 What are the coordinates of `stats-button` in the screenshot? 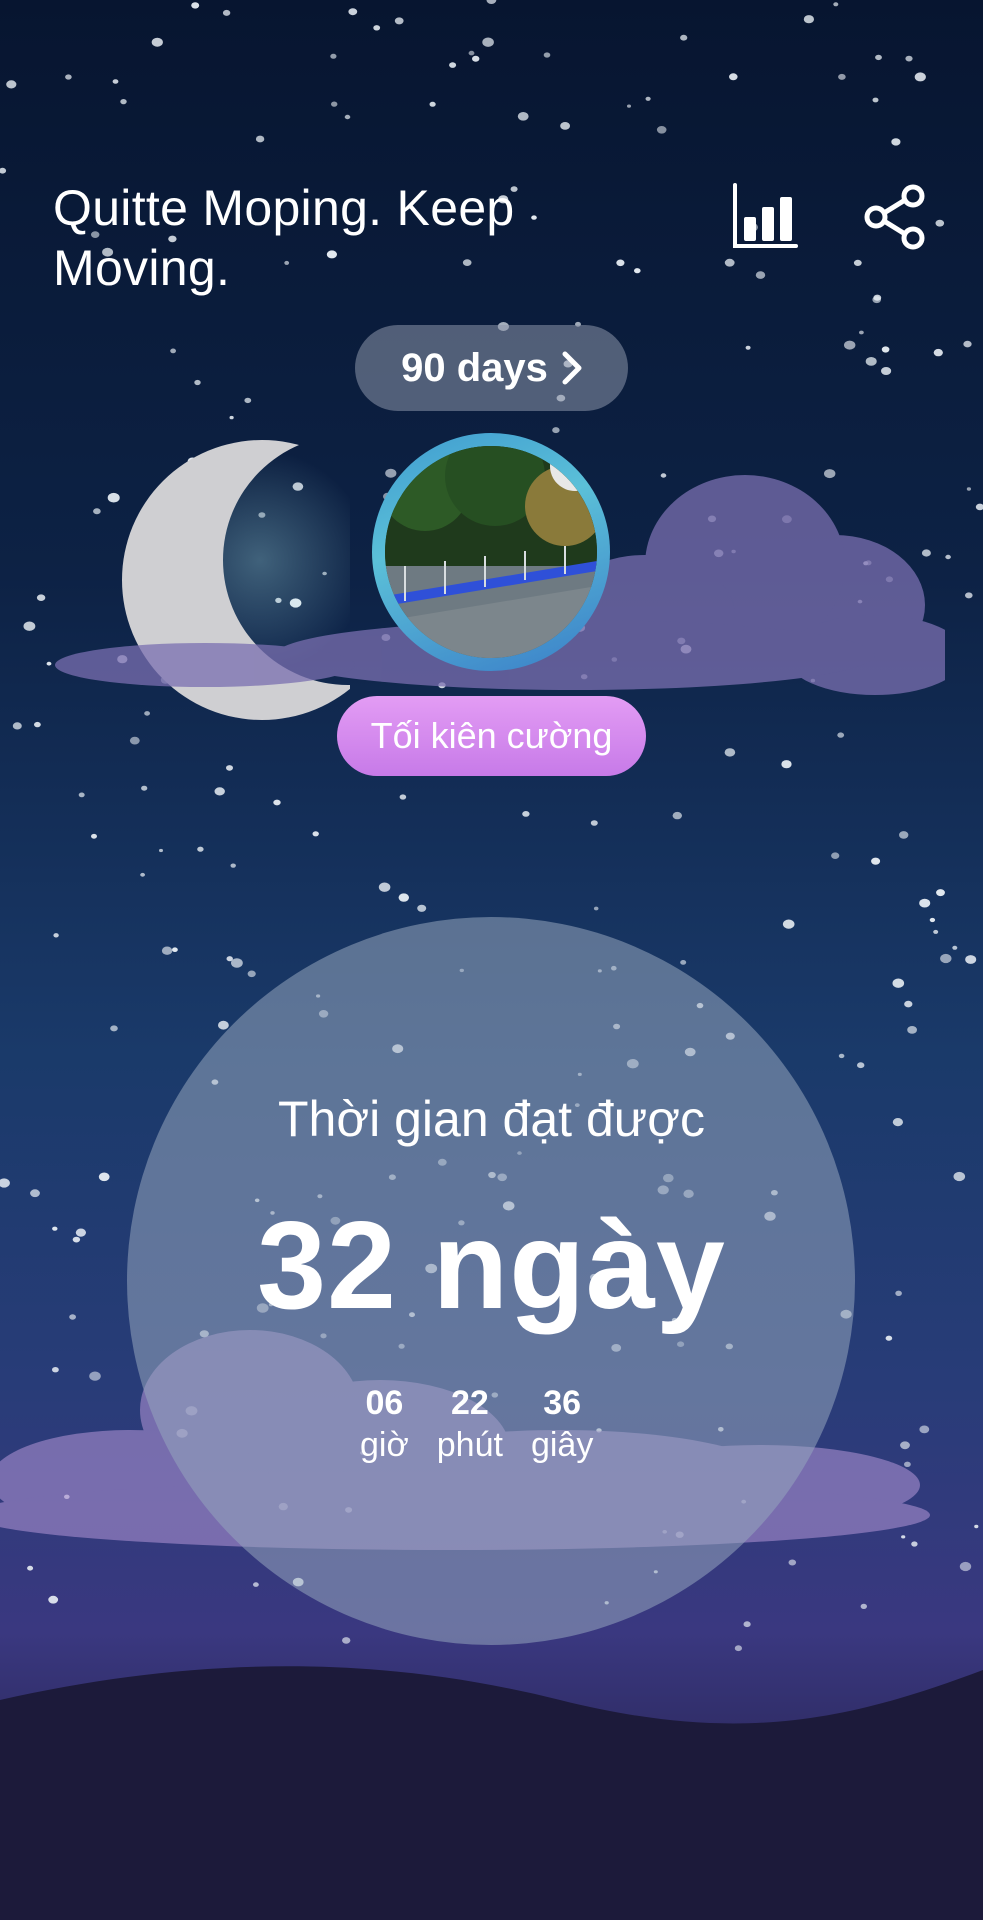 It's located at (765, 217).